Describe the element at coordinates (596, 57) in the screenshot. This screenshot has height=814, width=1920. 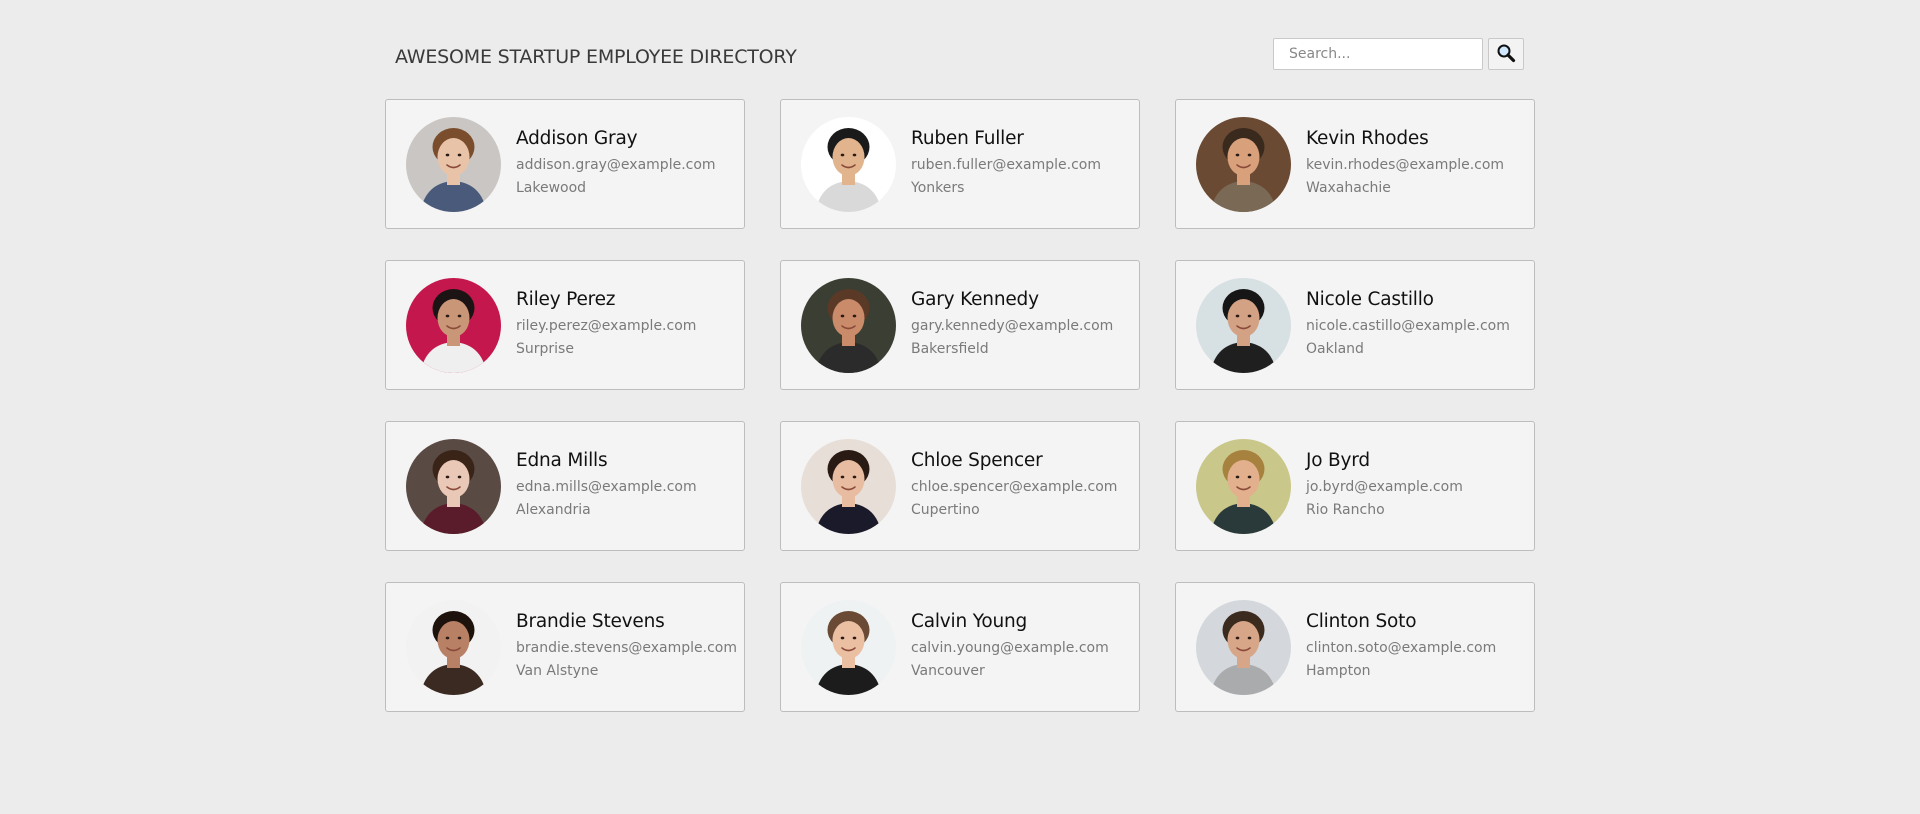
I see `page-title: AWESOME STARTUP EMPLOYEE DIRECTORY` at that location.